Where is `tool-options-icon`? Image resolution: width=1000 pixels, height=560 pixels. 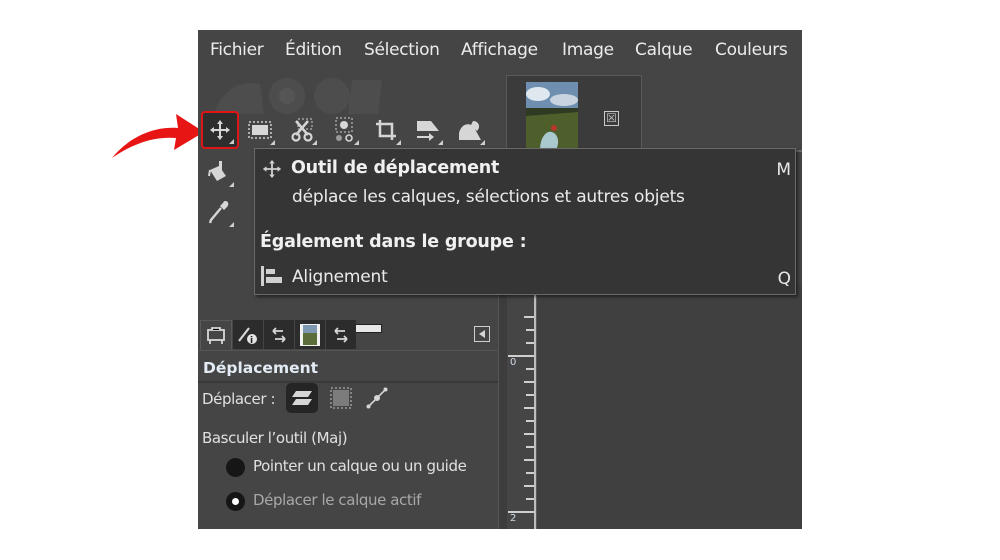 tool-options-icon is located at coordinates (216, 335).